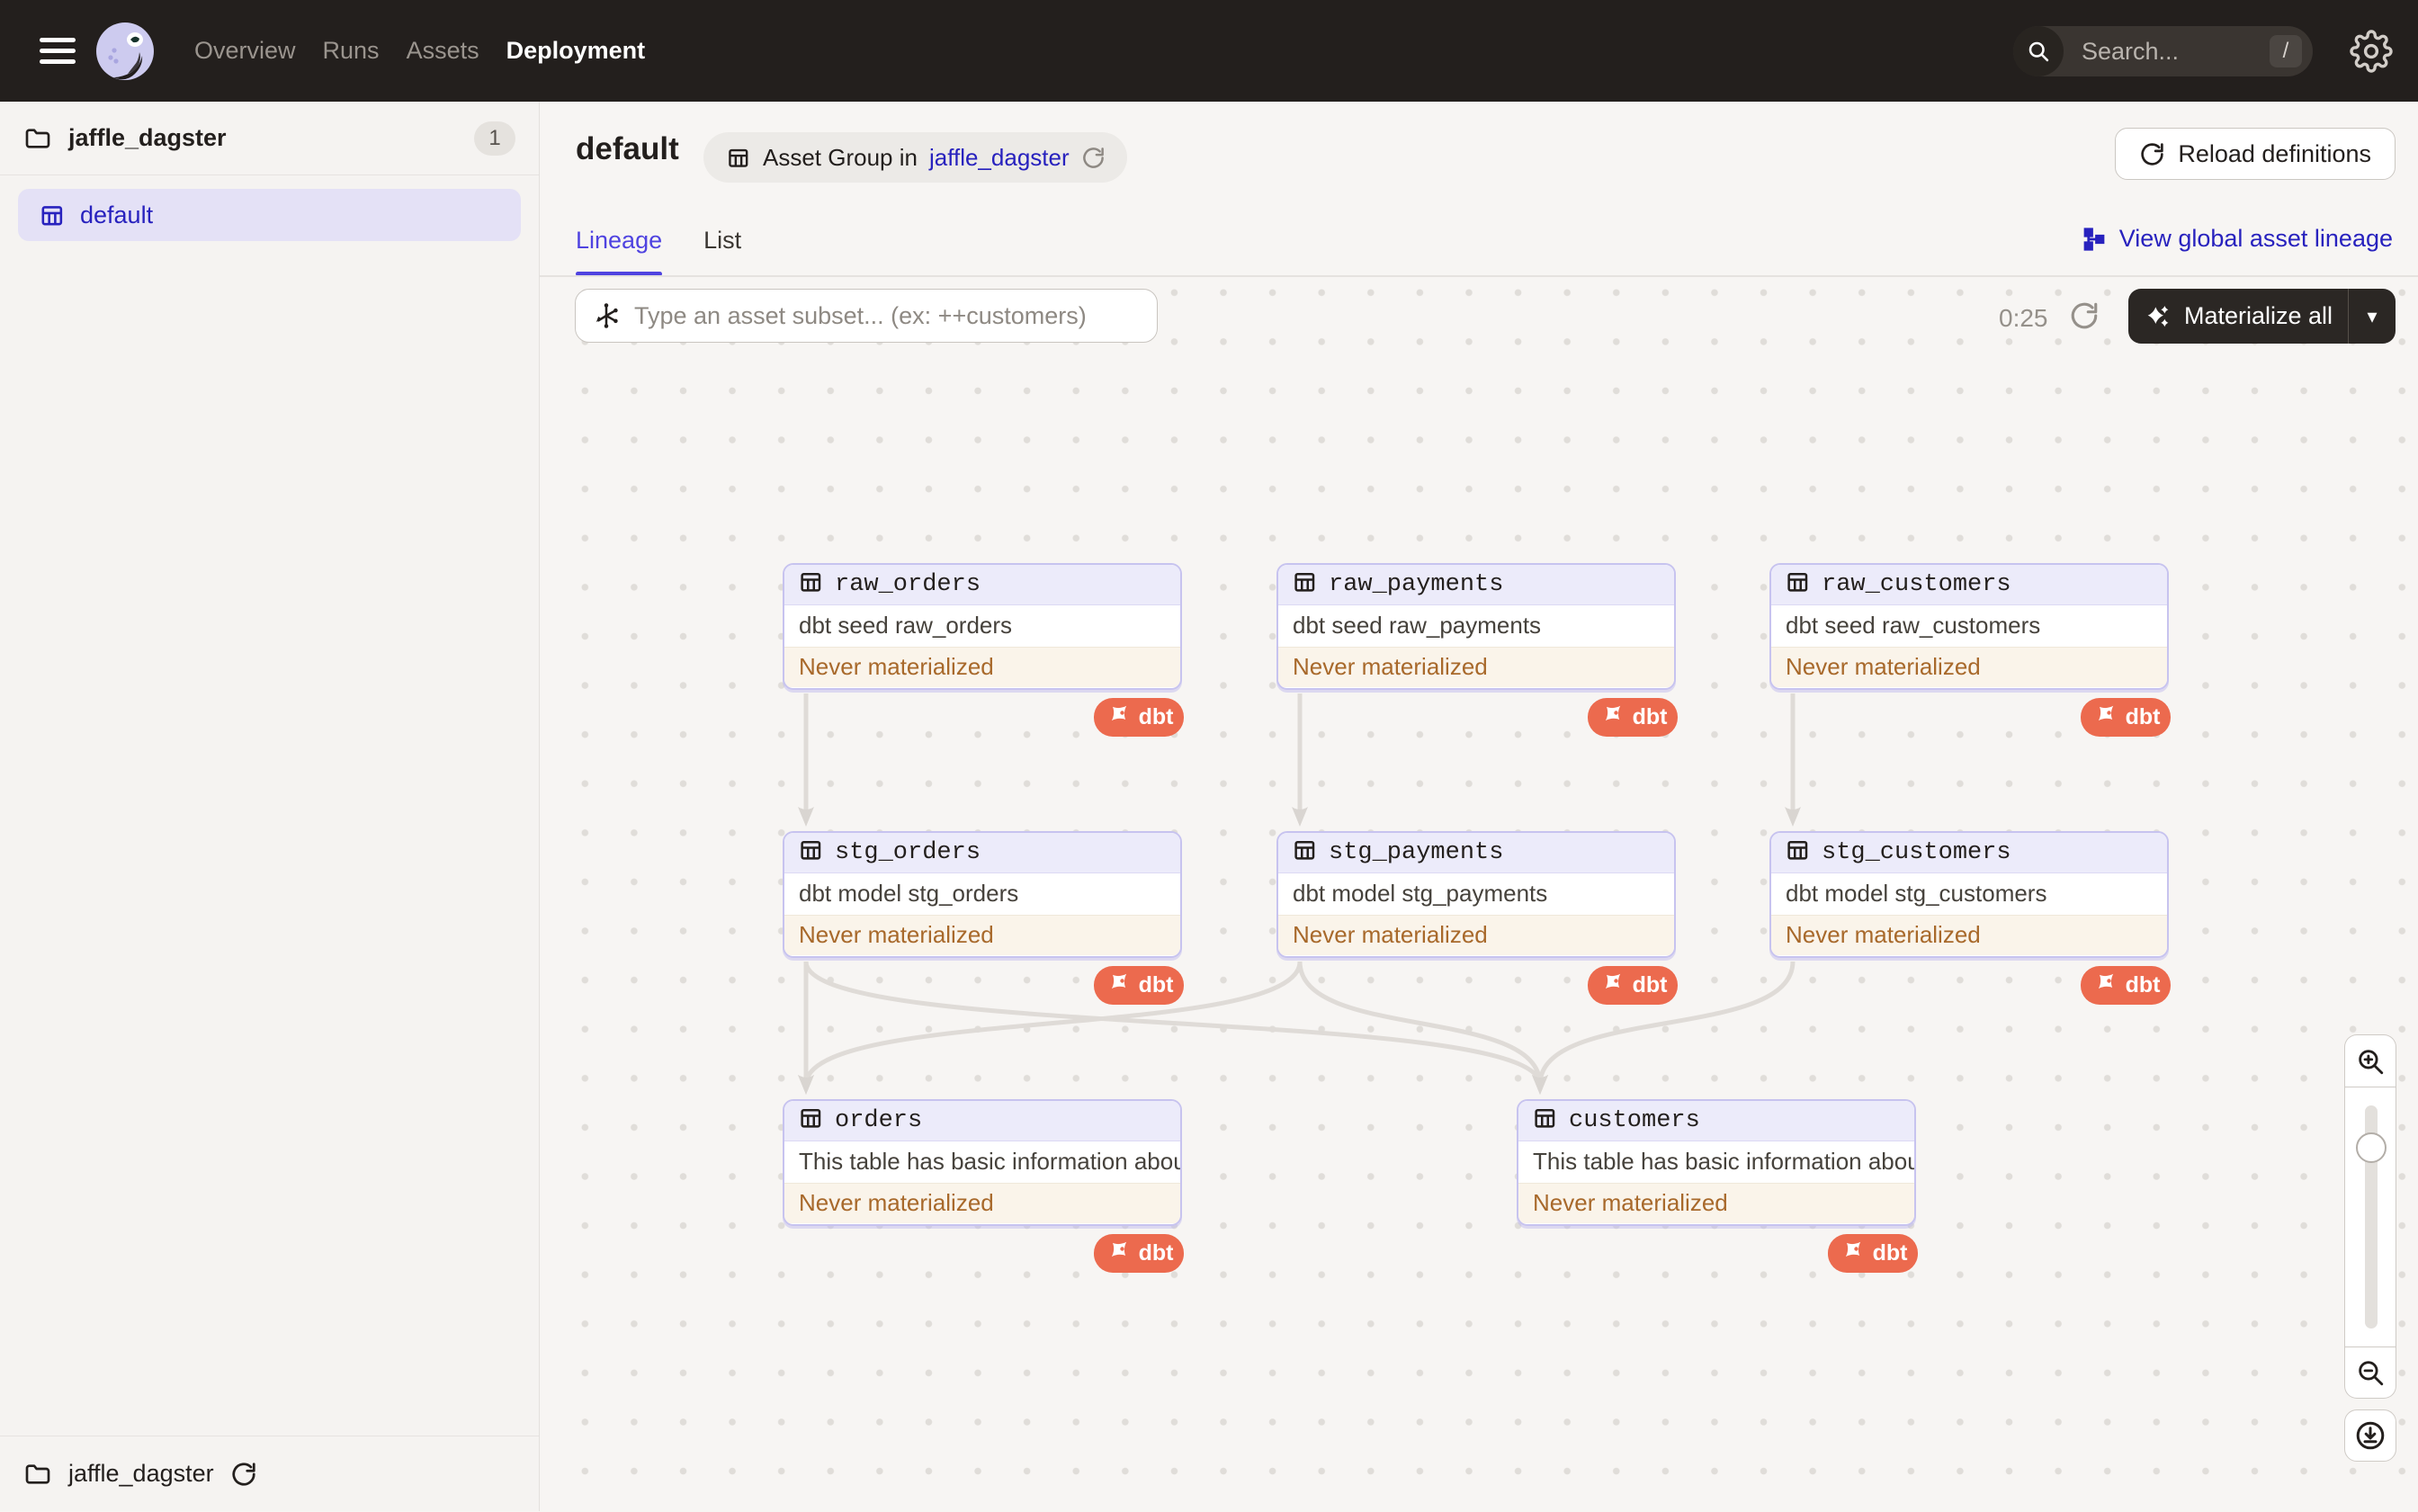 This screenshot has height=1512, width=2418. I want to click on zoom-in-icon, so click(2371, 1061).